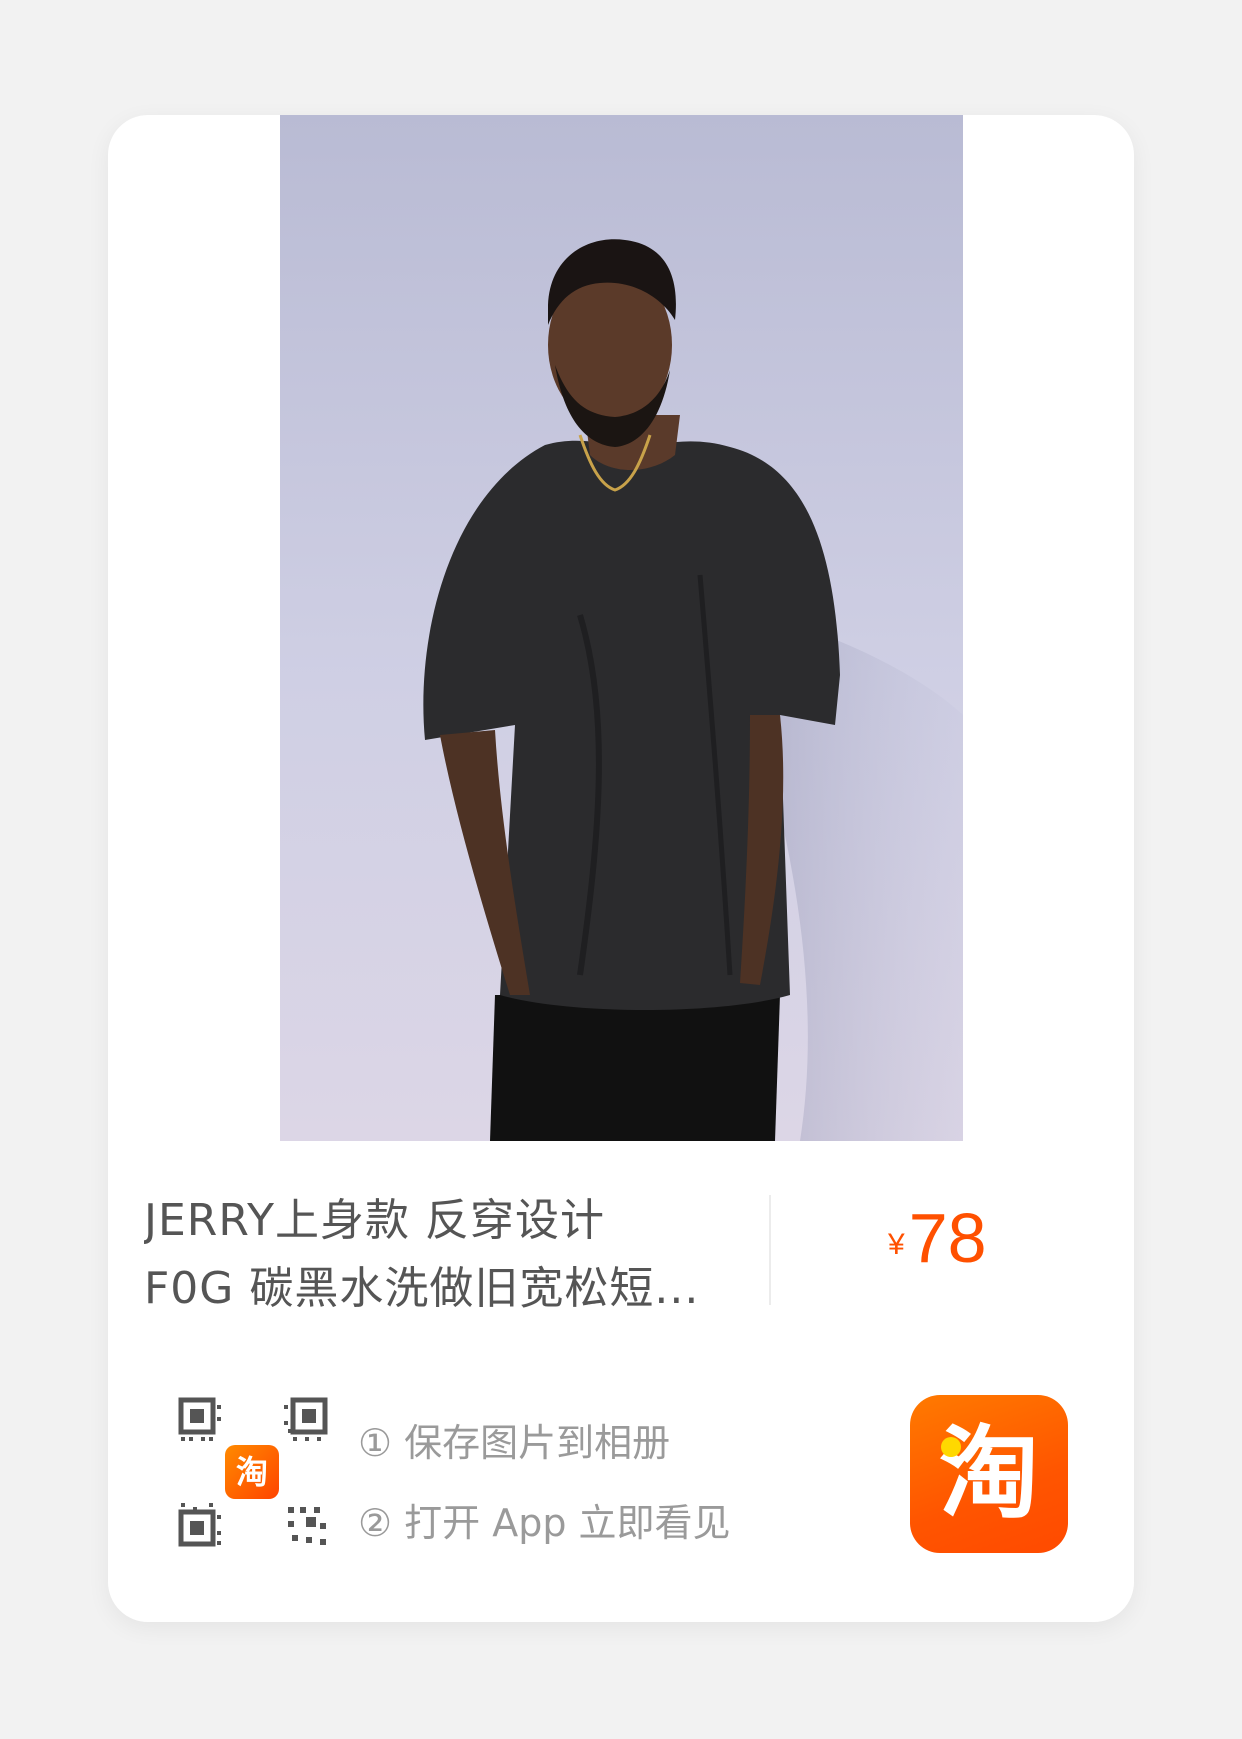 This screenshot has width=1242, height=1739. What do you see at coordinates (252, 1472) in the screenshot?
I see `qr-taobao-badge-icon: 淘` at bounding box center [252, 1472].